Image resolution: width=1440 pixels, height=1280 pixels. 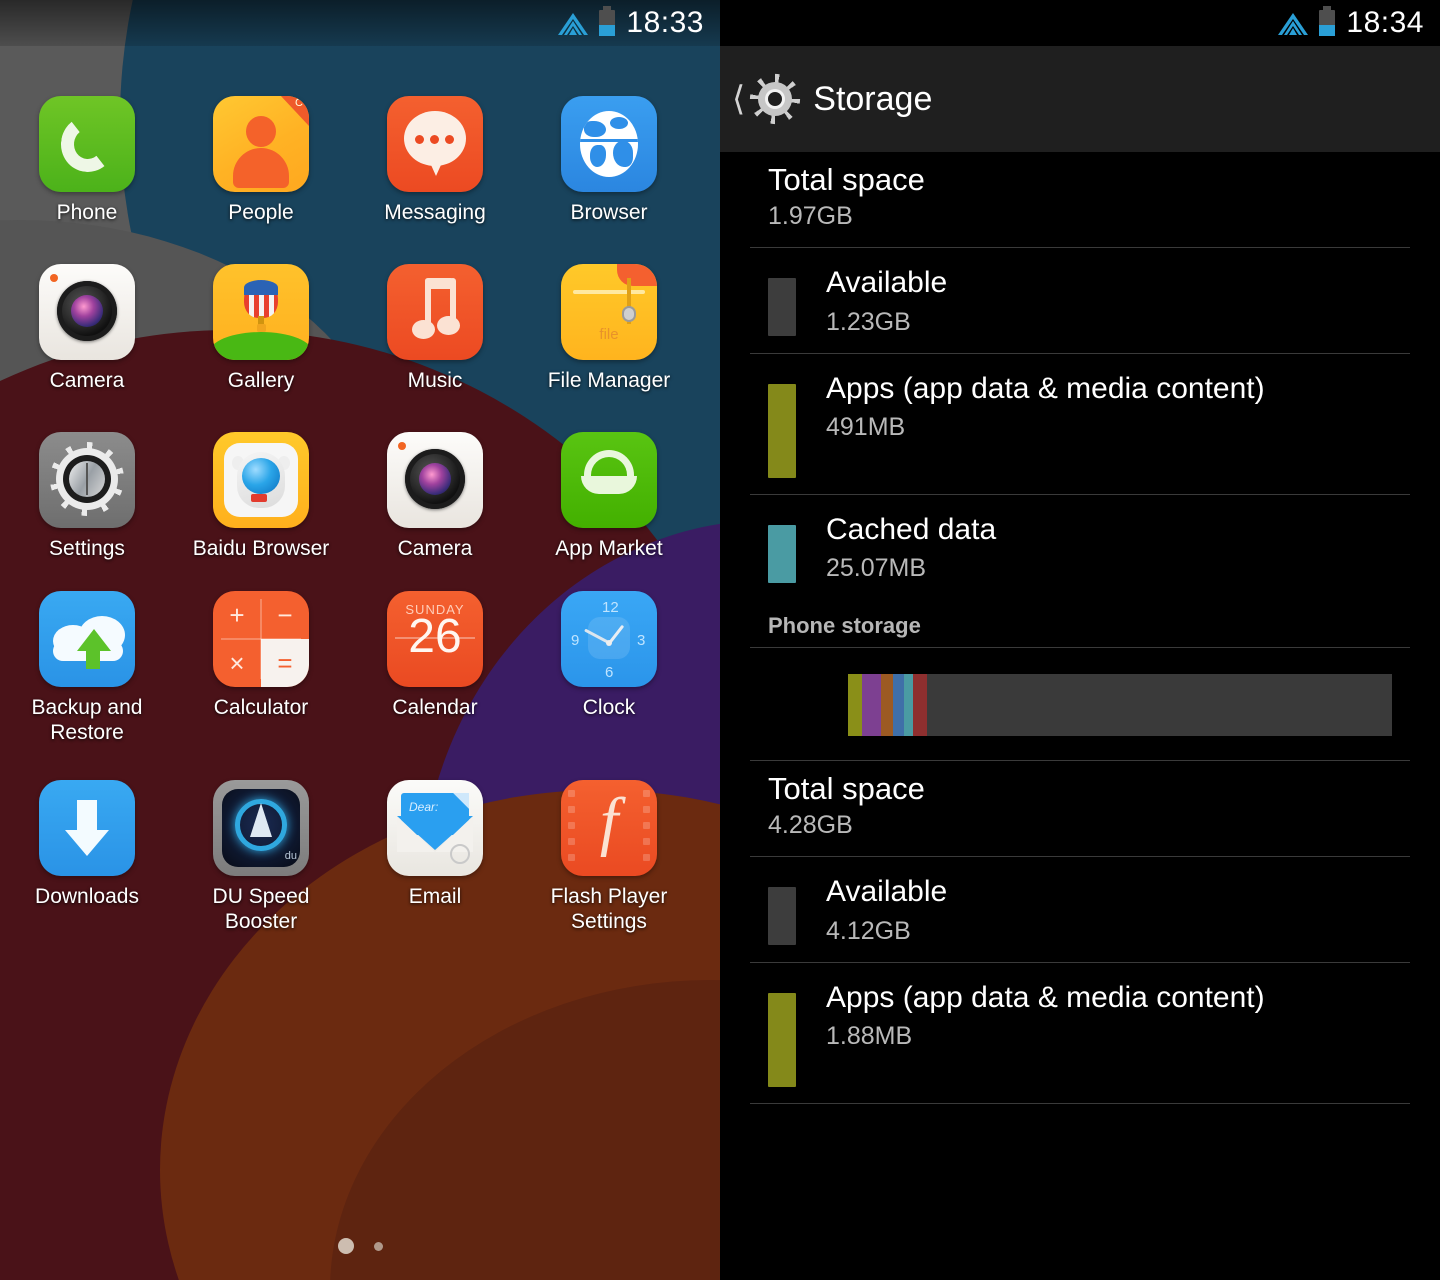 I want to click on app-gallery: Gallery, so click(x=261, y=328).